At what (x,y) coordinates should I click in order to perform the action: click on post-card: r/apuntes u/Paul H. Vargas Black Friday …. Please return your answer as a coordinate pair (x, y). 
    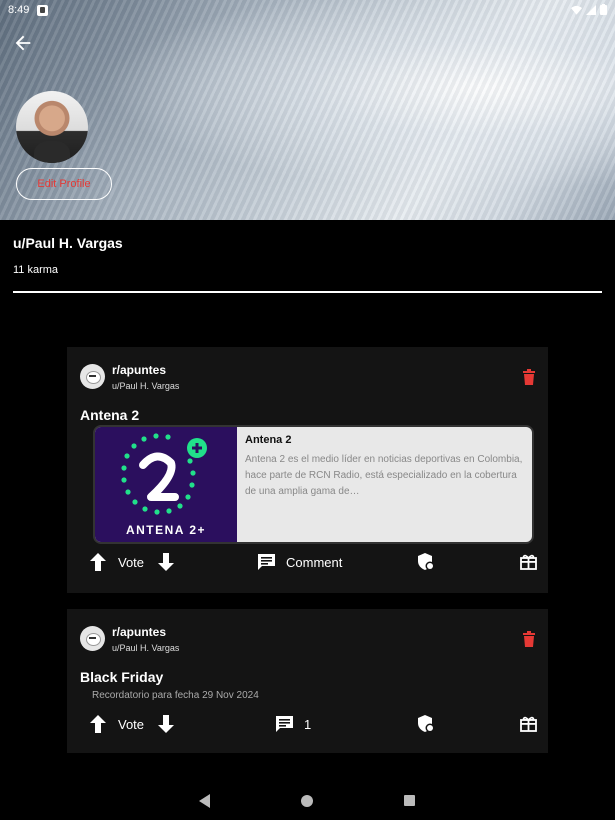
    Looking at the image, I should click on (307, 681).